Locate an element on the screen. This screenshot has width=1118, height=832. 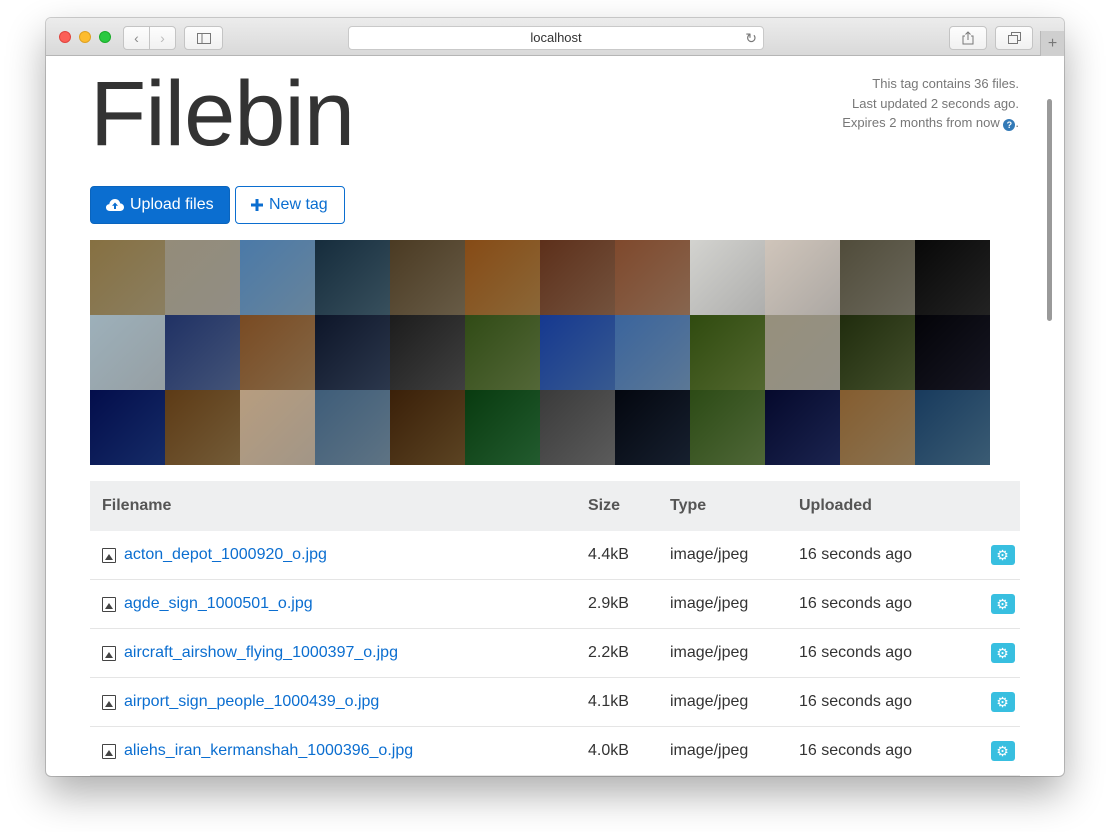
share-button is located at coordinates (968, 38).